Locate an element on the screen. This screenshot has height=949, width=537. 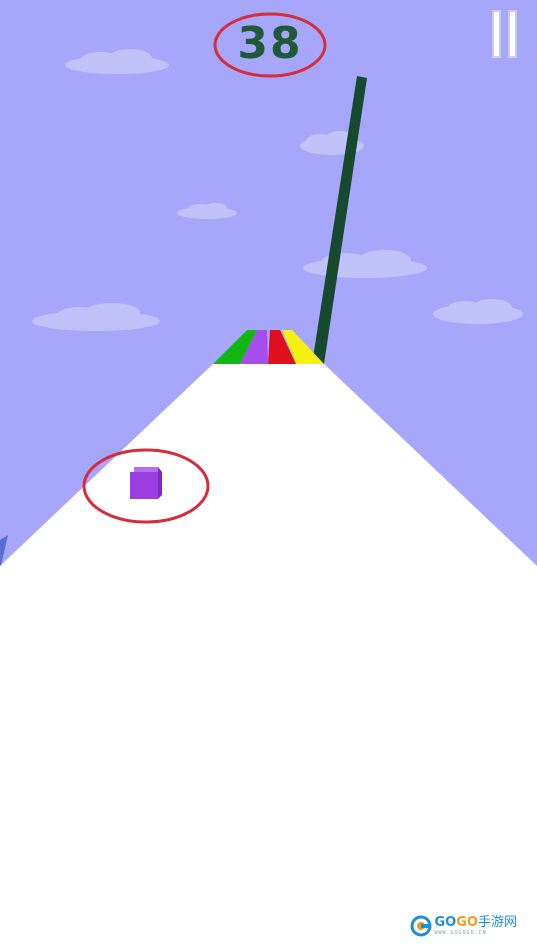
pause-bar-left is located at coordinates (496, 34).